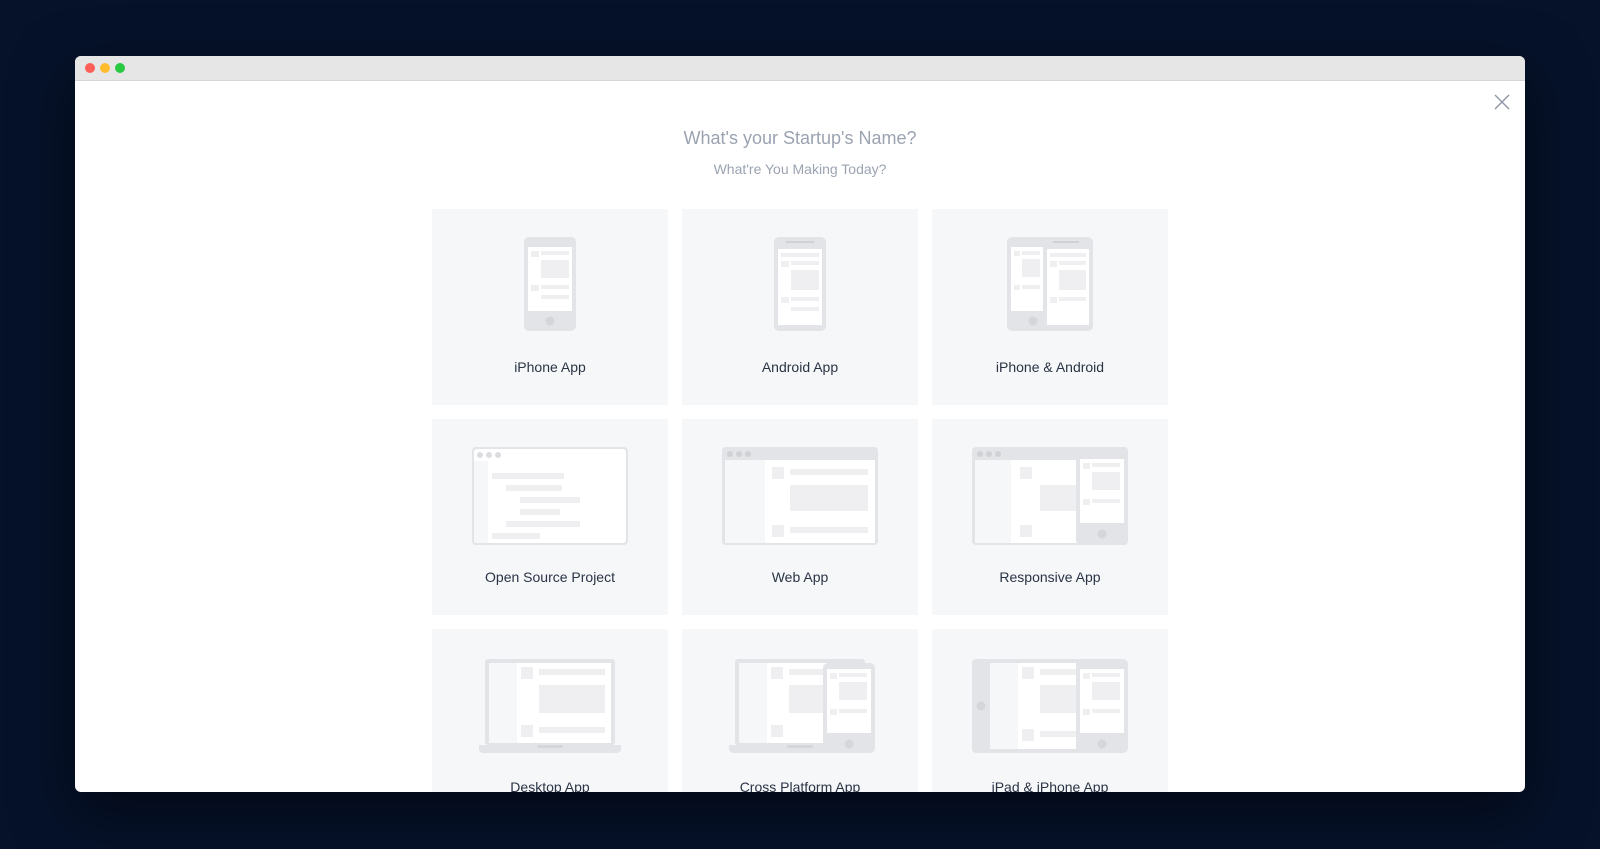  Describe the element at coordinates (550, 706) in the screenshot. I see `laptop-icon` at that location.